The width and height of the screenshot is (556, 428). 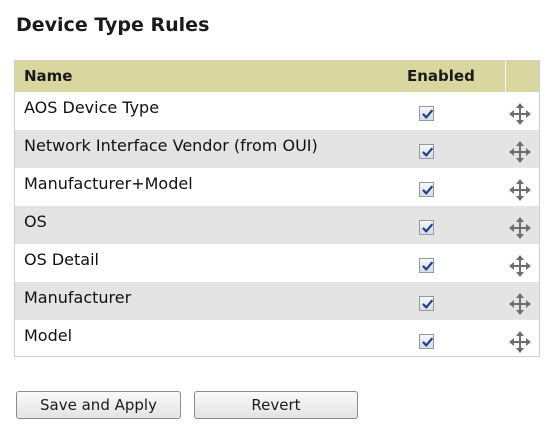 What do you see at coordinates (277, 301) in the screenshot?
I see `table-row: Manufacturer` at bounding box center [277, 301].